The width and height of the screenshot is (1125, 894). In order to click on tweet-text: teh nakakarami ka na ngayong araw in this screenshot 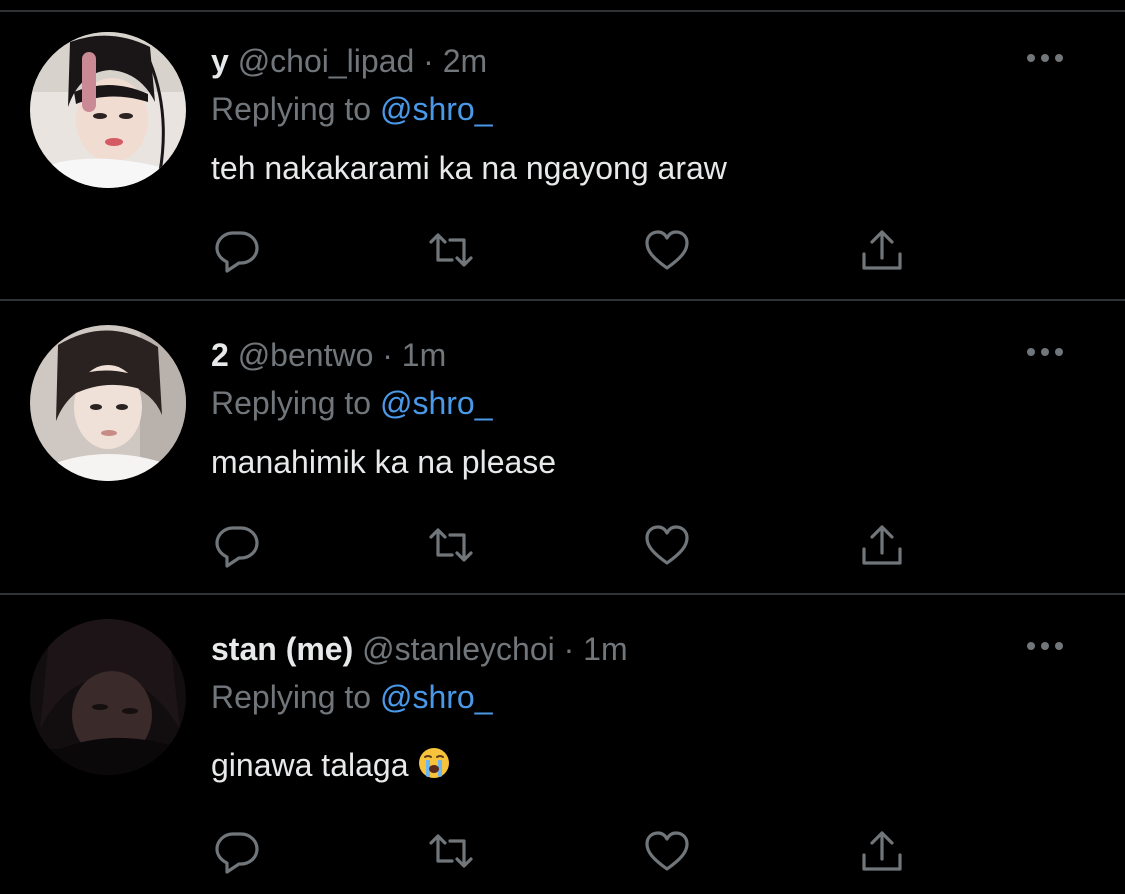, I will do `click(469, 168)`.